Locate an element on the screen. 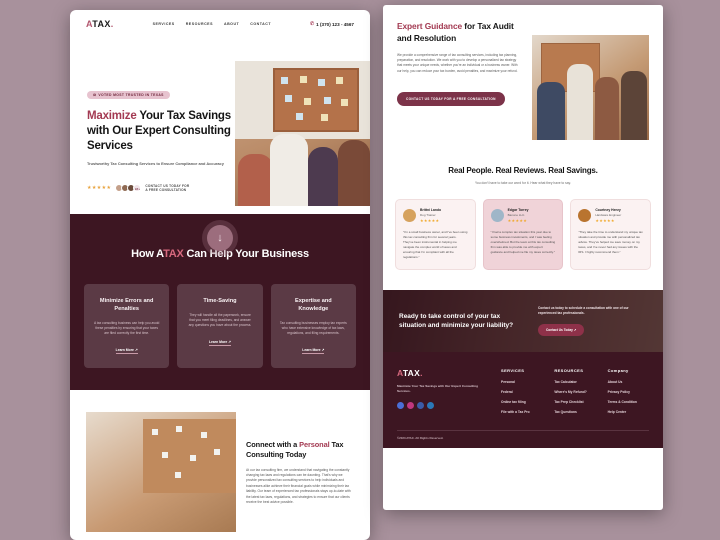 The height and width of the screenshot is (540, 720). linkedin-icon is located at coordinates (430, 406).